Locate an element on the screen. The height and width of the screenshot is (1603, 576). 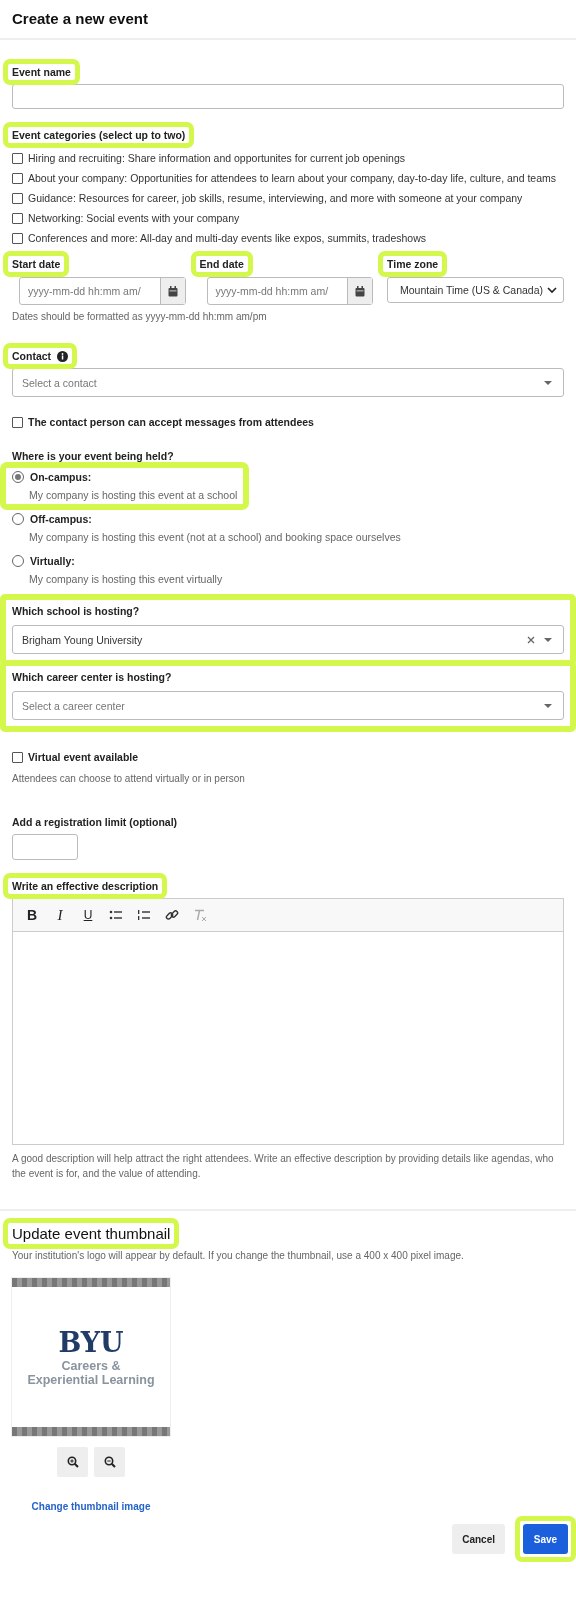
field-label: Write an effective description is located at coordinates (85, 886).